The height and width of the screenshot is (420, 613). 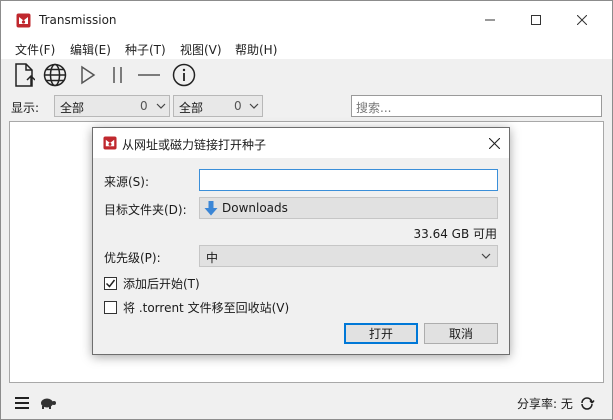 I want to click on cycle-stats-icon, so click(x=587, y=403).